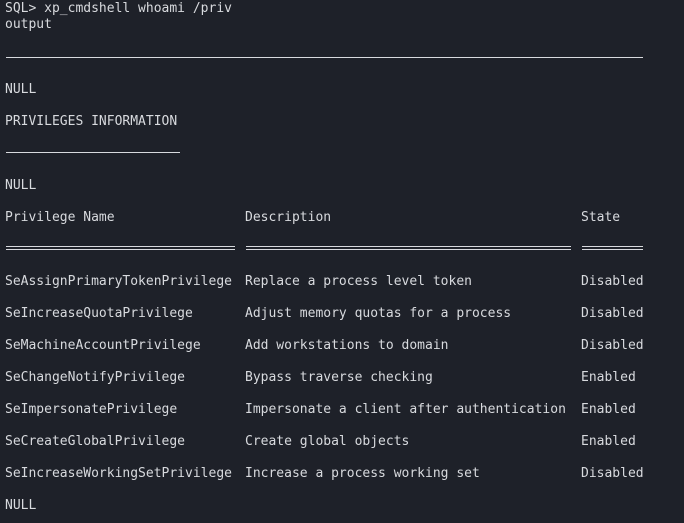 The height and width of the screenshot is (523, 684). I want to click on section-title: PRIVILEGES INFORMATION, so click(91, 121).